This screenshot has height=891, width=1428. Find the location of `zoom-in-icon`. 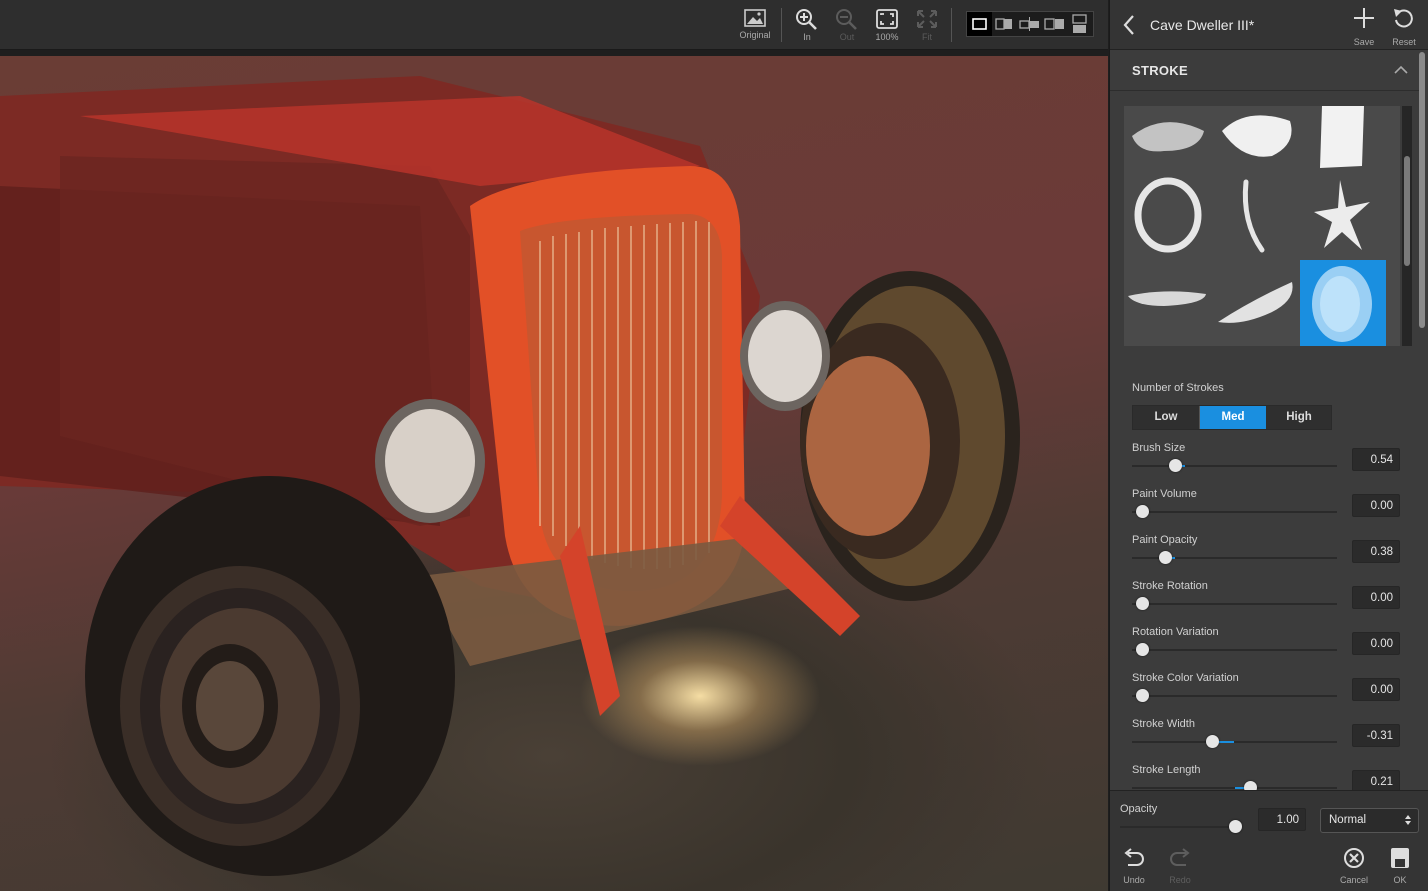

zoom-in-icon is located at coordinates (806, 19).